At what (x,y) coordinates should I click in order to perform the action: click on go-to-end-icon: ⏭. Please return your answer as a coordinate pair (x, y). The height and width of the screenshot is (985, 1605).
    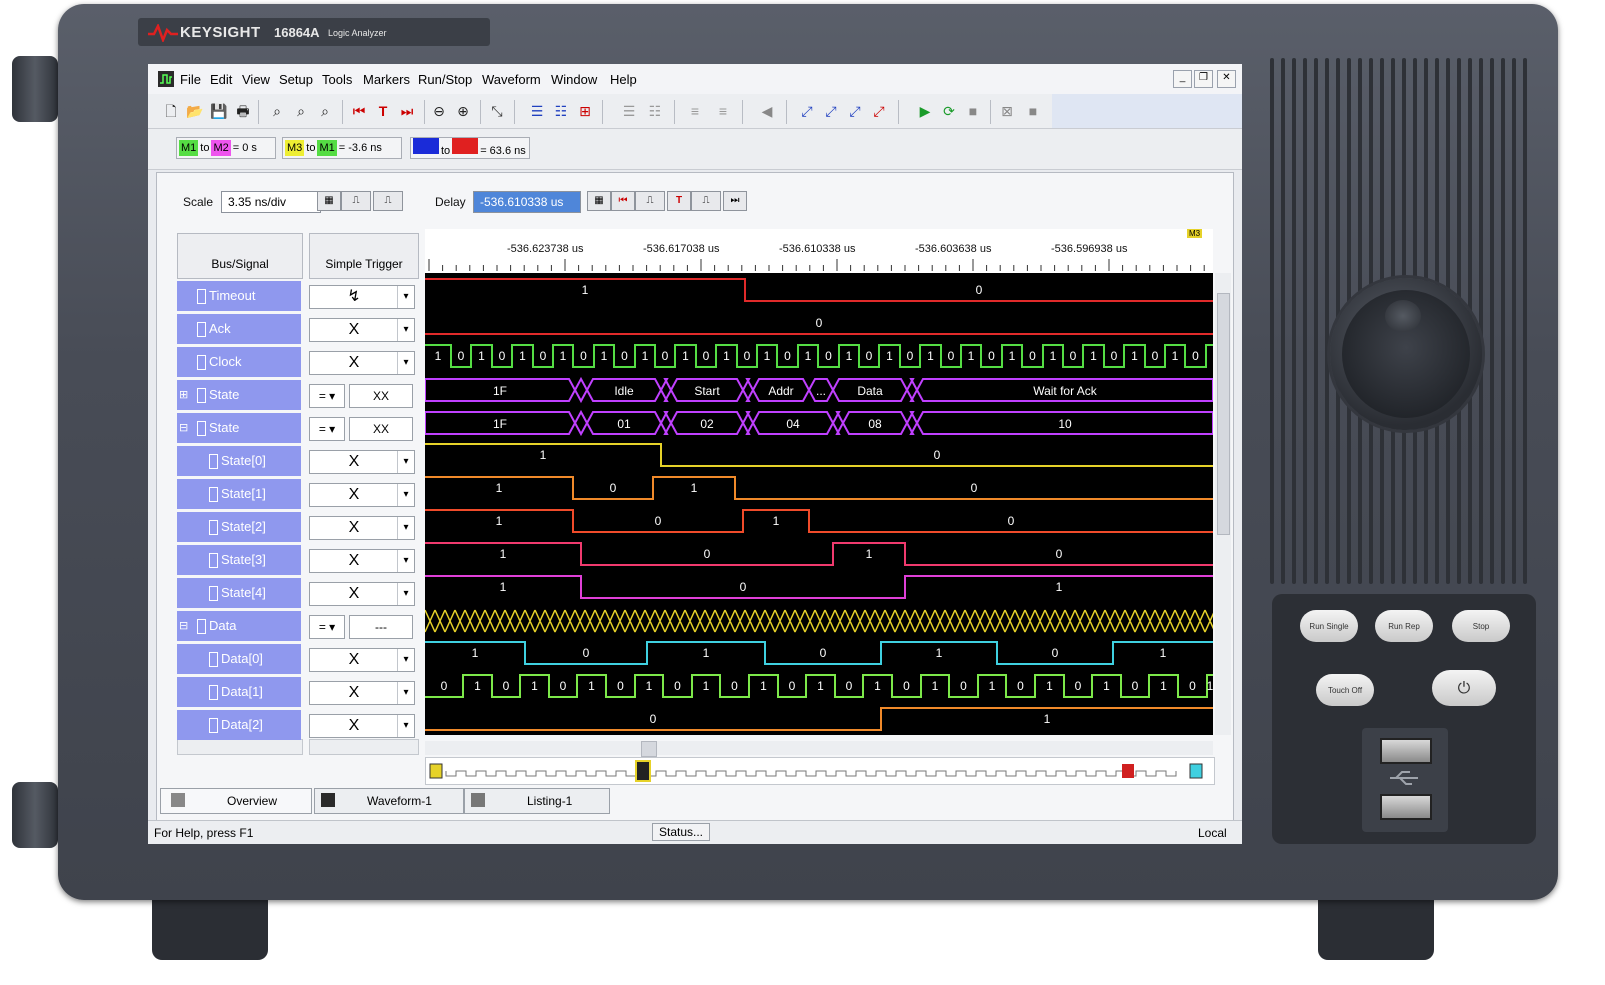
    Looking at the image, I should click on (407, 111).